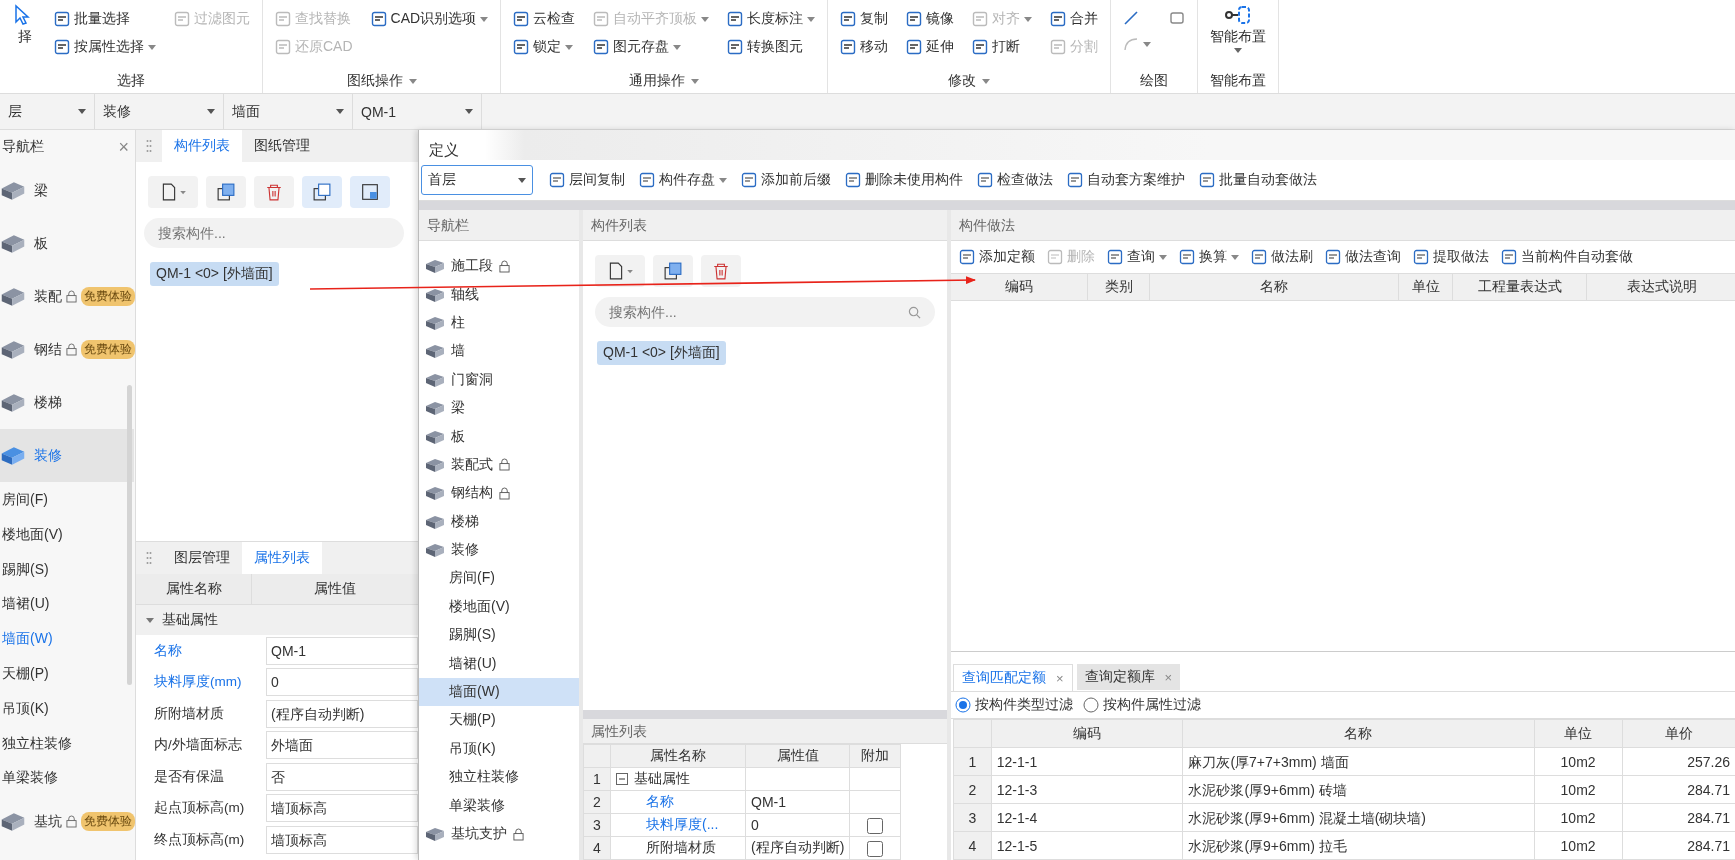 This screenshot has width=1735, height=860. I want to click on toolbar-button: 删除未使用构件, so click(904, 180).